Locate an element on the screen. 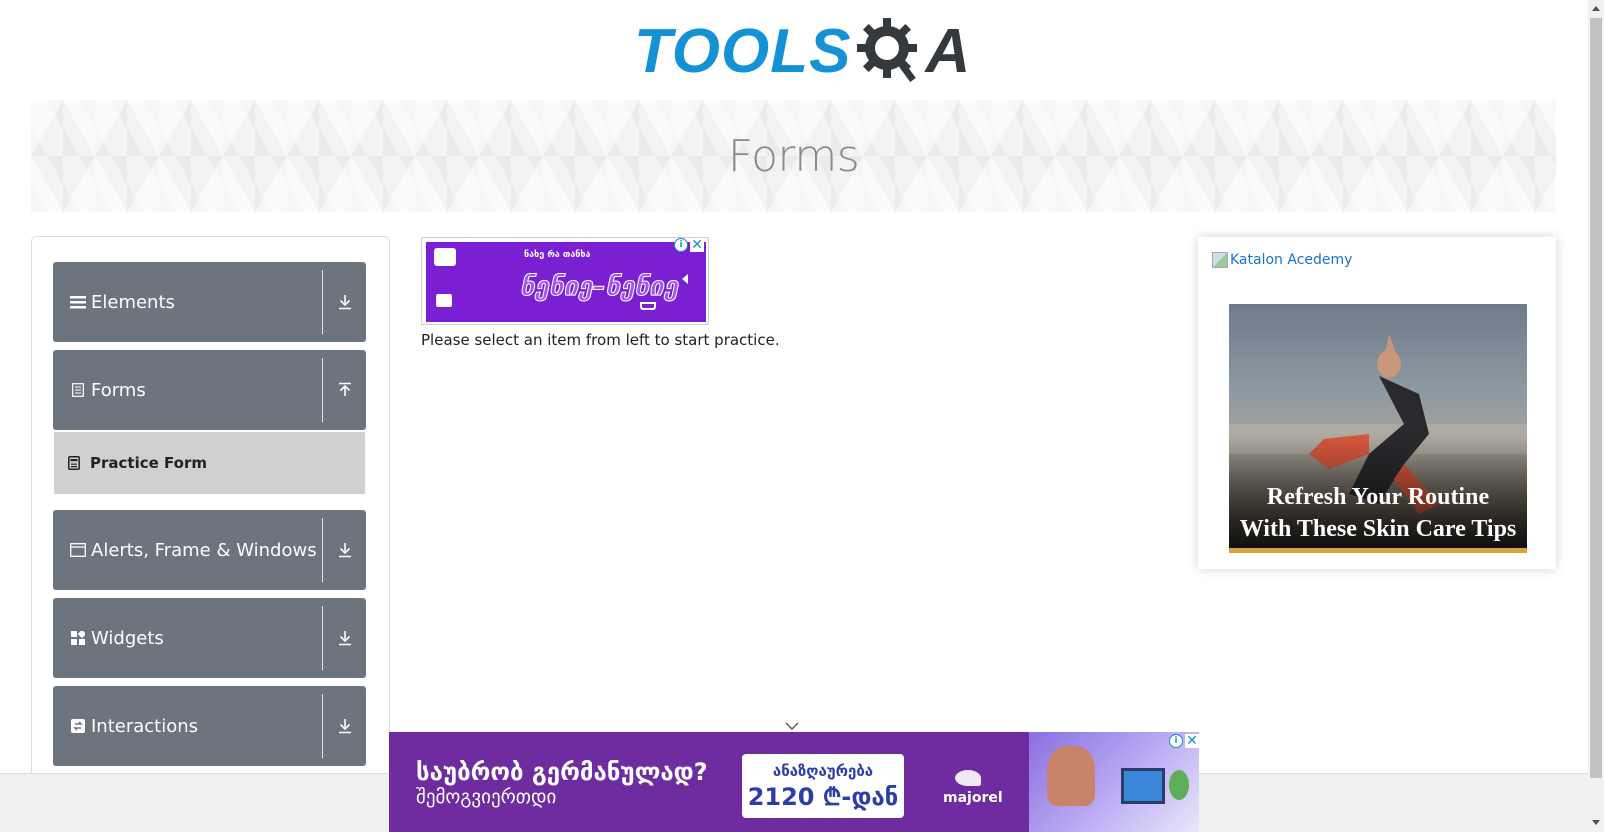 This screenshot has height=832, width=1604. page-banner: Forms is located at coordinates (793, 156).